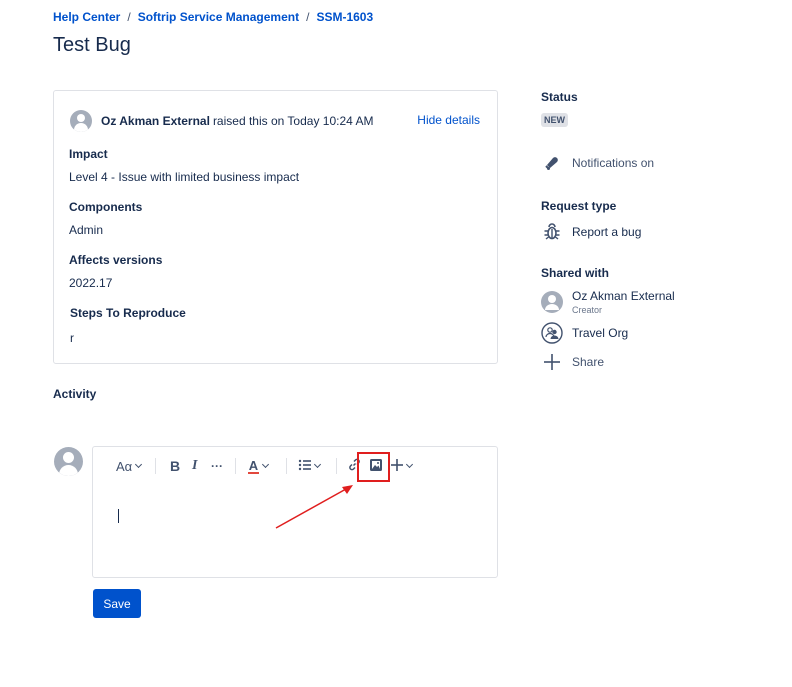 Image resolution: width=792 pixels, height=687 pixels. I want to click on bullet-list-icon, so click(304, 466).